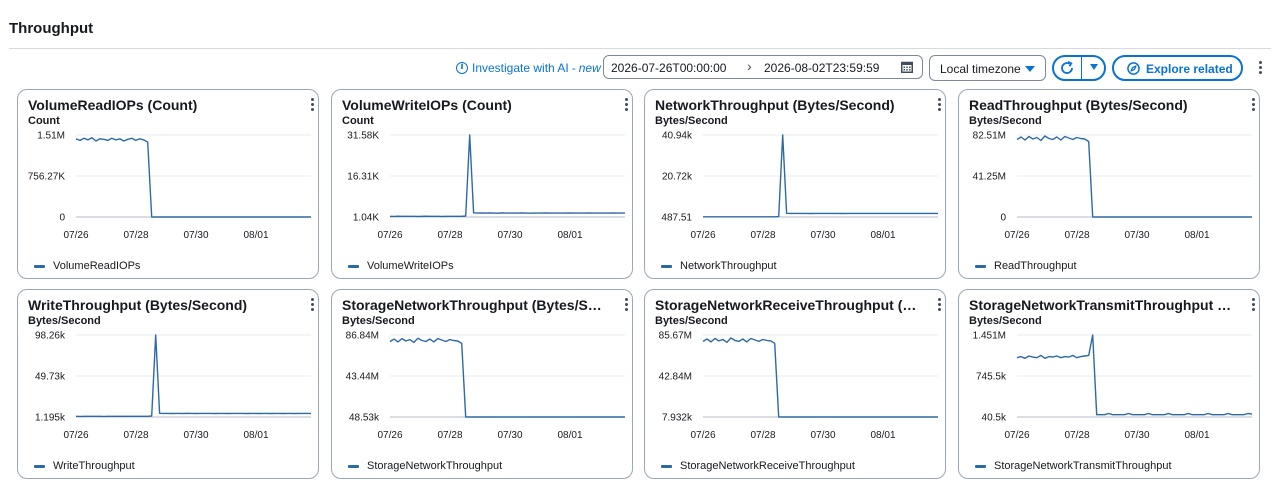 The image size is (1273, 499). Describe the element at coordinates (1094, 67) in the screenshot. I see `refresh-options-caret-icon` at that location.